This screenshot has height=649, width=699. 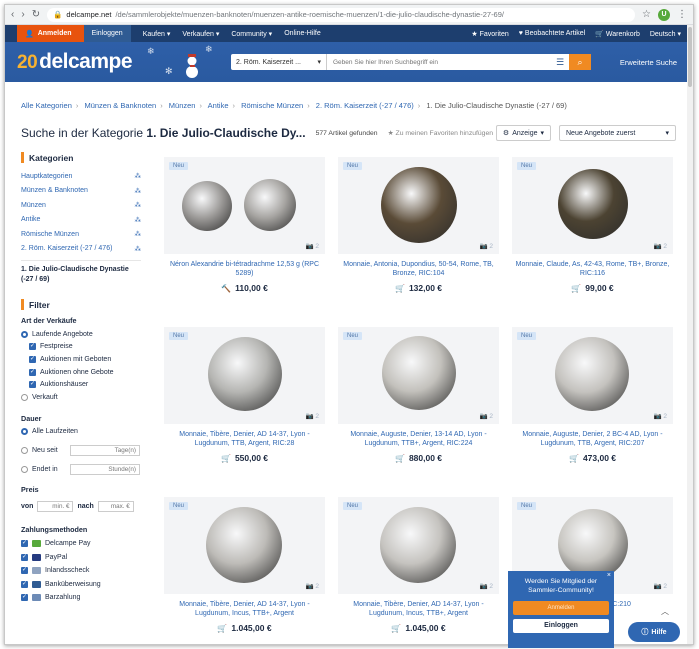 I want to click on duration-end-radio: Endet in Stunde(n), so click(x=81, y=469).